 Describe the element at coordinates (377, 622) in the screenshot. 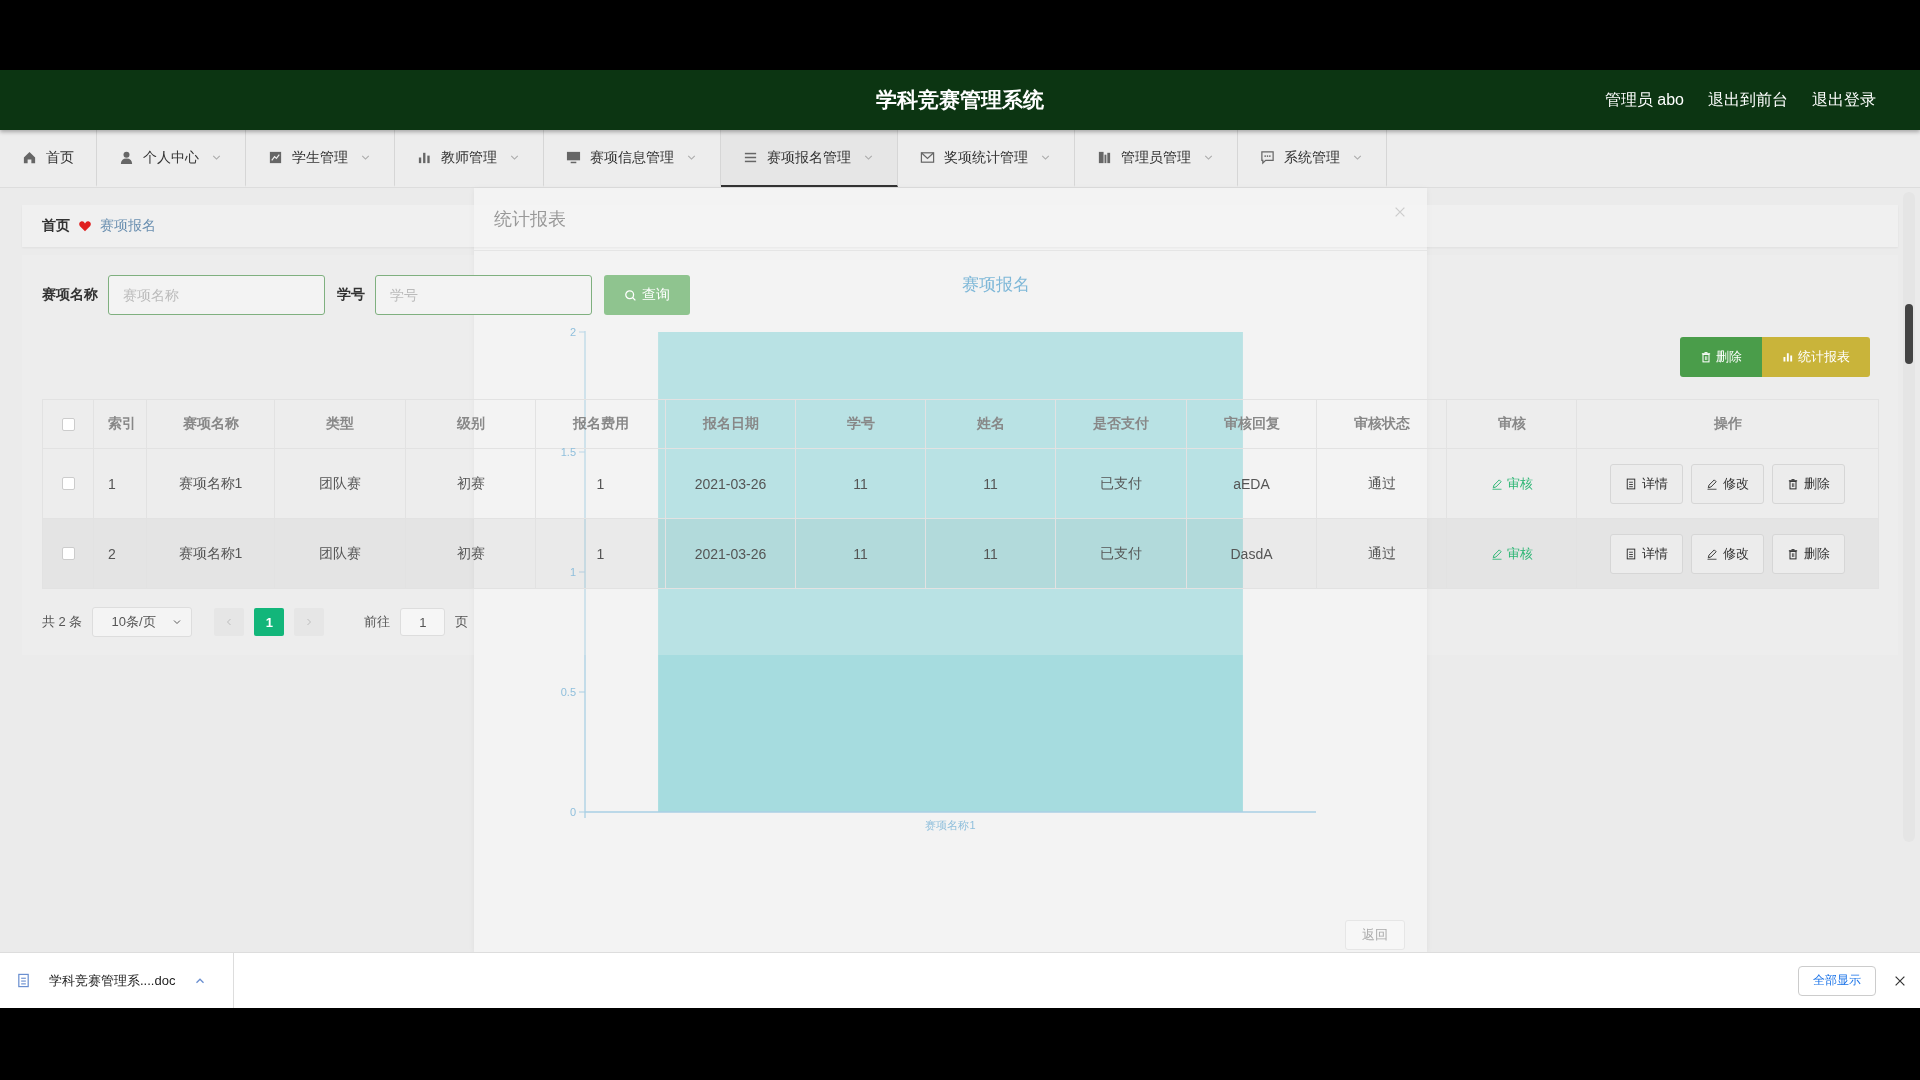

I see `goto-label: 前往` at that location.